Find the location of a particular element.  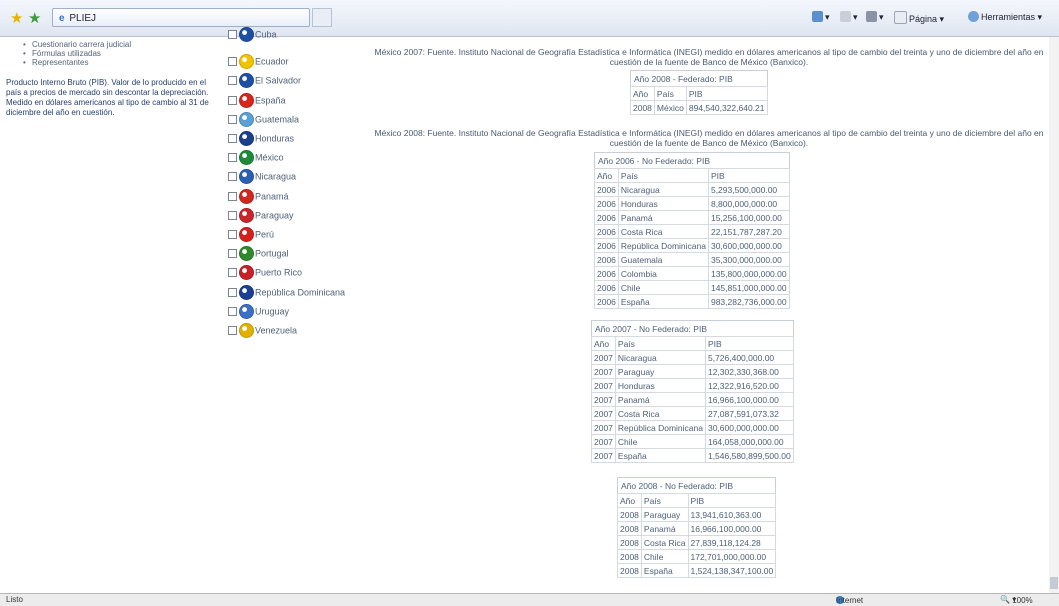

table-cell: México is located at coordinates (670, 107).